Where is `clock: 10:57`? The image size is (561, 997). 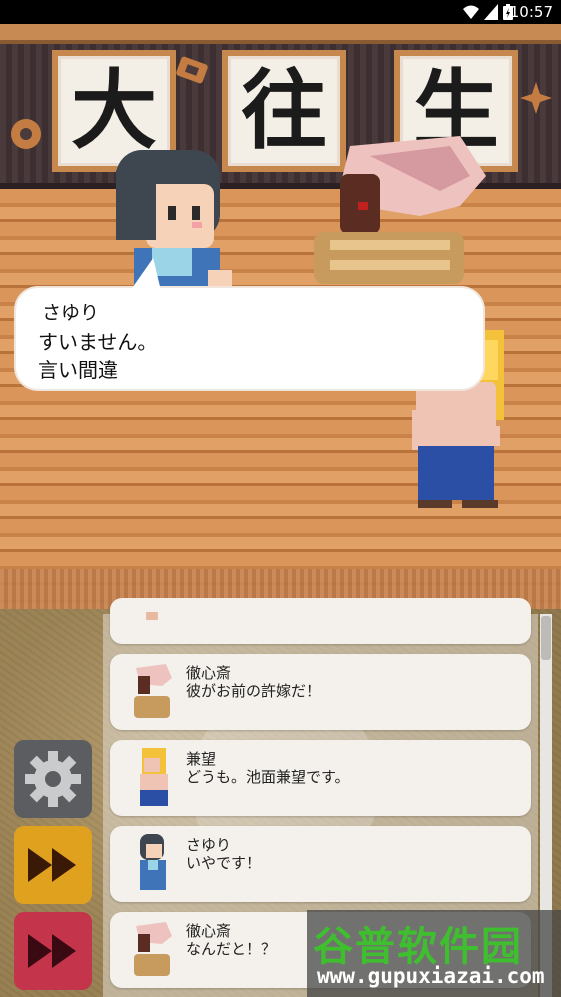
clock: 10:57 is located at coordinates (531, 12).